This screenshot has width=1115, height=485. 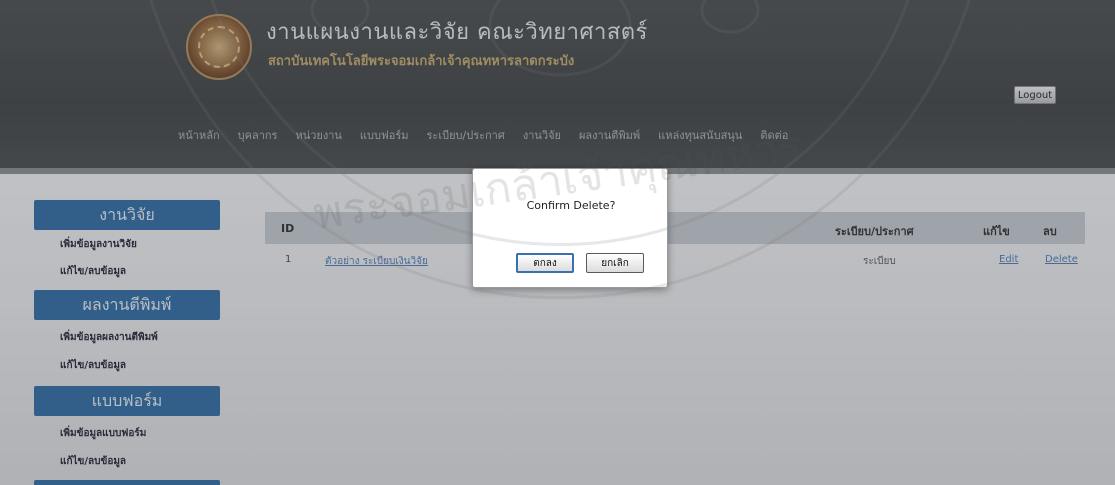 What do you see at coordinates (615, 263) in the screenshot?
I see `cancel-button: ยกเลิก` at bounding box center [615, 263].